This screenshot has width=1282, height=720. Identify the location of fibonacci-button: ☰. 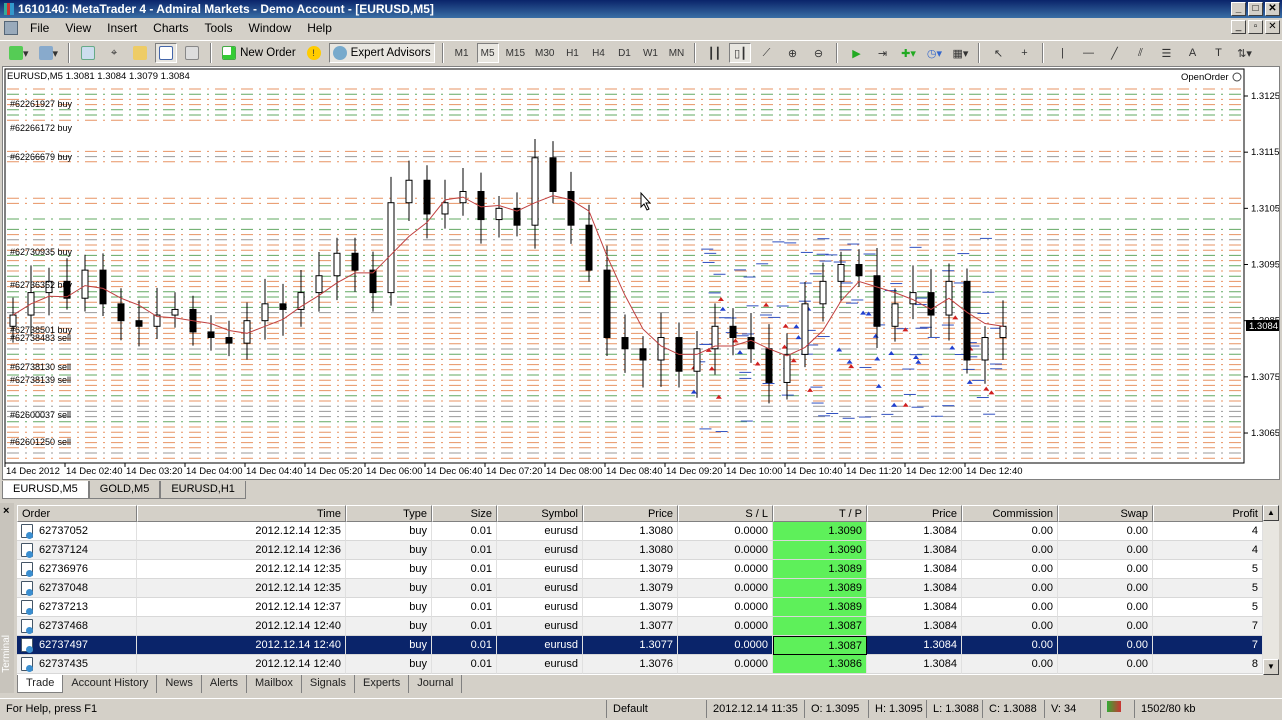
(1166, 53).